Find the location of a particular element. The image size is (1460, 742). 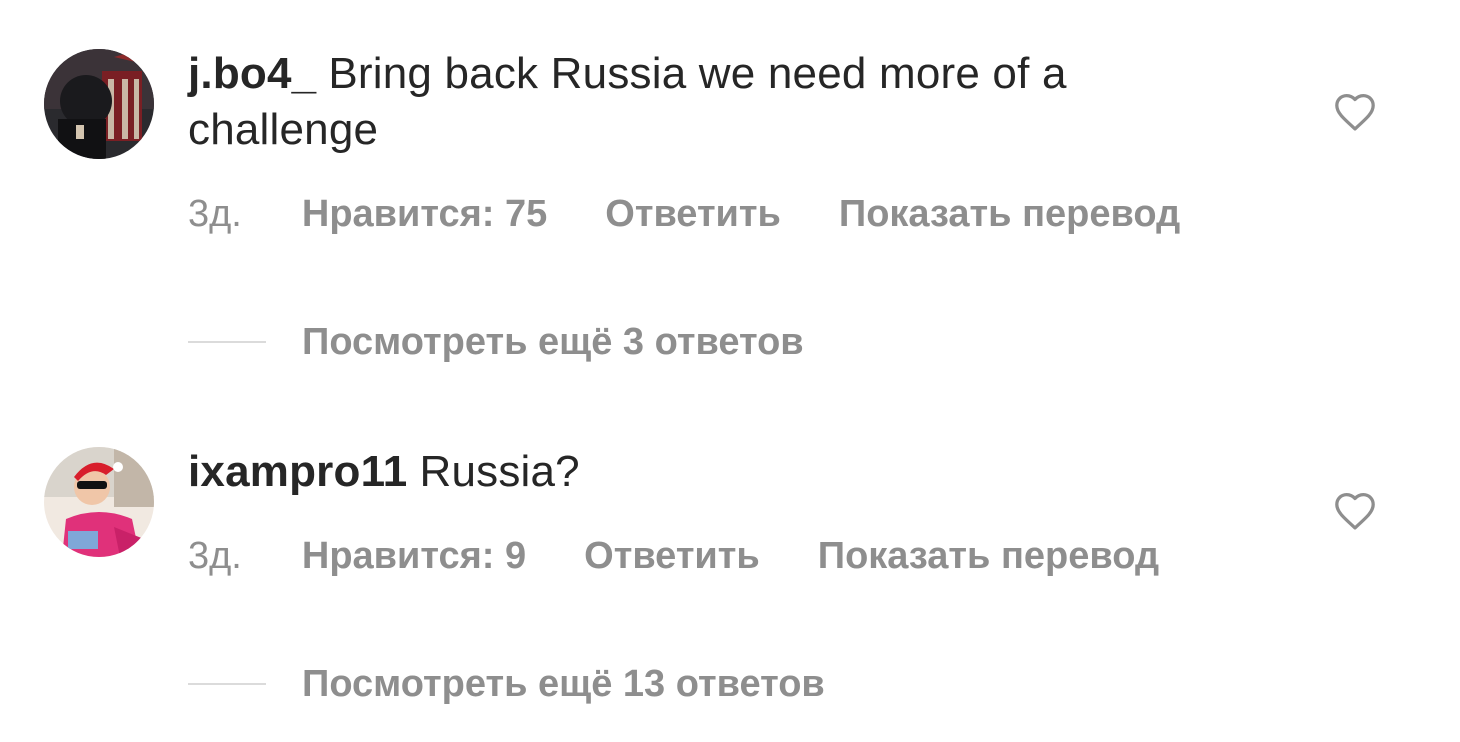

comment-text: ixampro11 Russia? is located at coordinates (718, 472).